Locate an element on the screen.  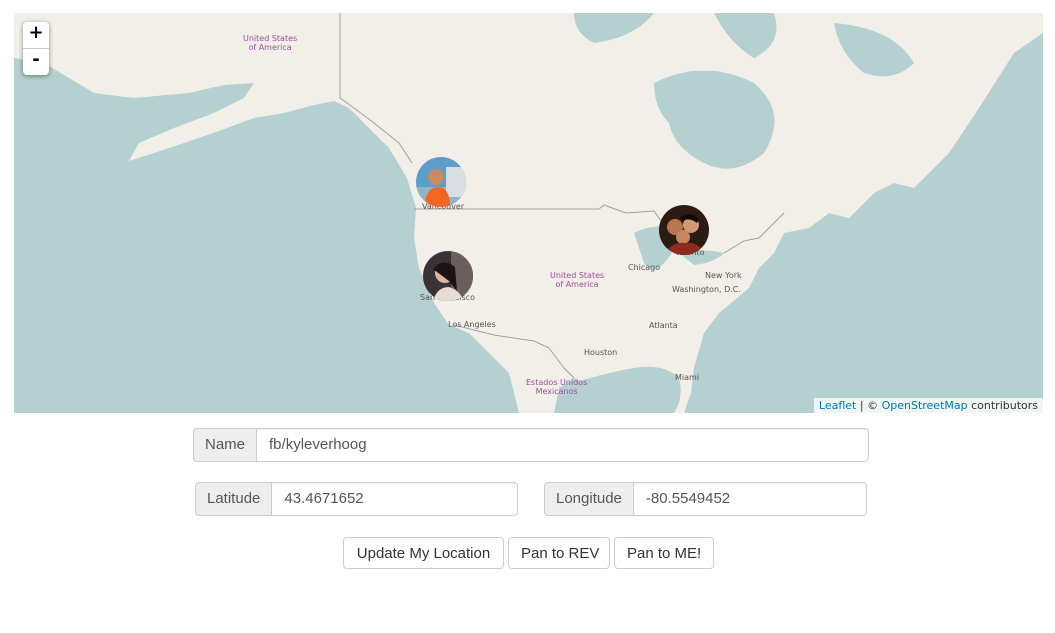
longitude-input-group: Longitude -80.5549452 is located at coordinates (705, 499).